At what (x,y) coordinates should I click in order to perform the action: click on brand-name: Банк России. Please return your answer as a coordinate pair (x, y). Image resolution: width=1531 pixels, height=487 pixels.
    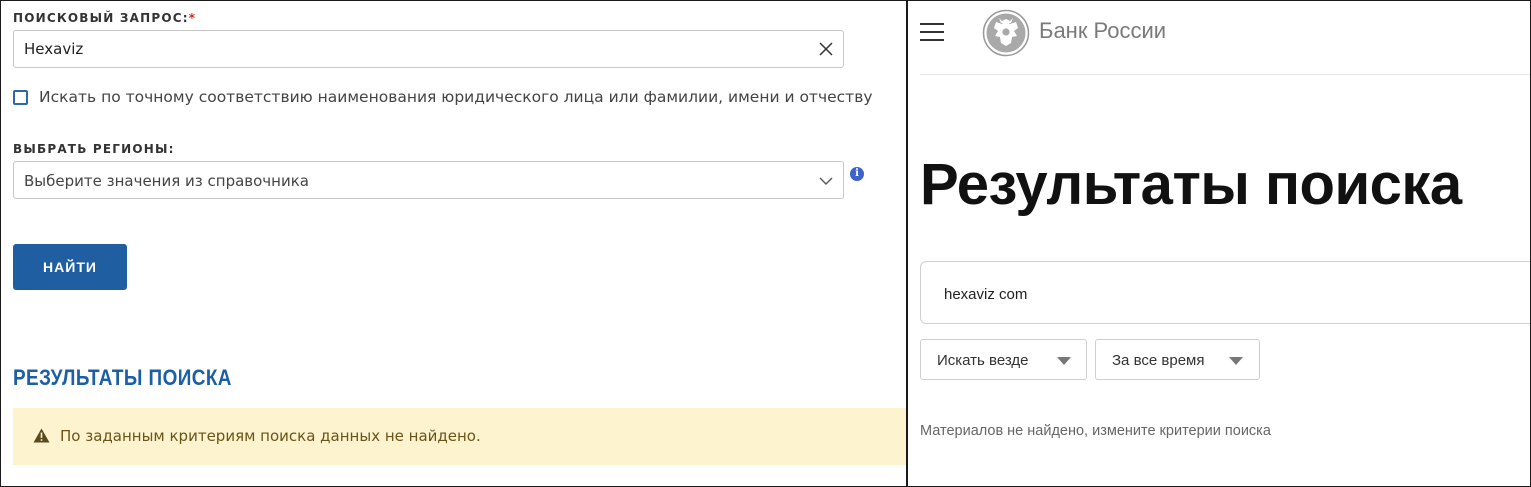
    Looking at the image, I should click on (1102, 31).